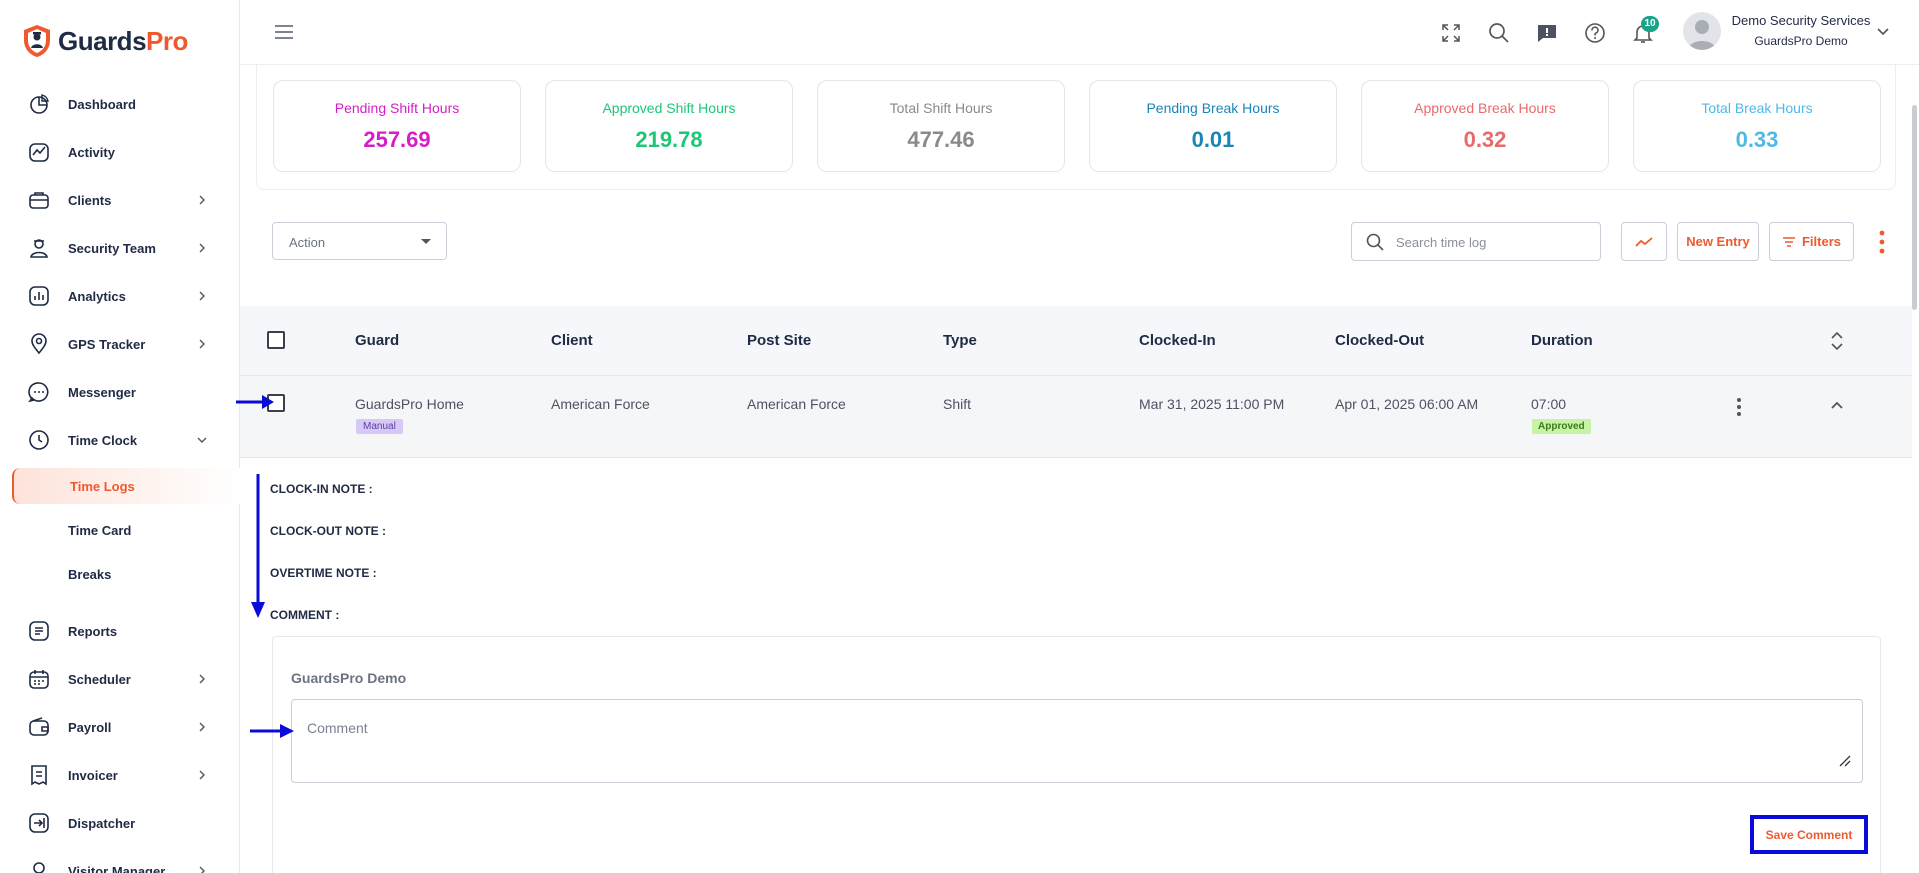 This screenshot has width=1919, height=873. I want to click on new-entry-label: New Entry, so click(1718, 241).